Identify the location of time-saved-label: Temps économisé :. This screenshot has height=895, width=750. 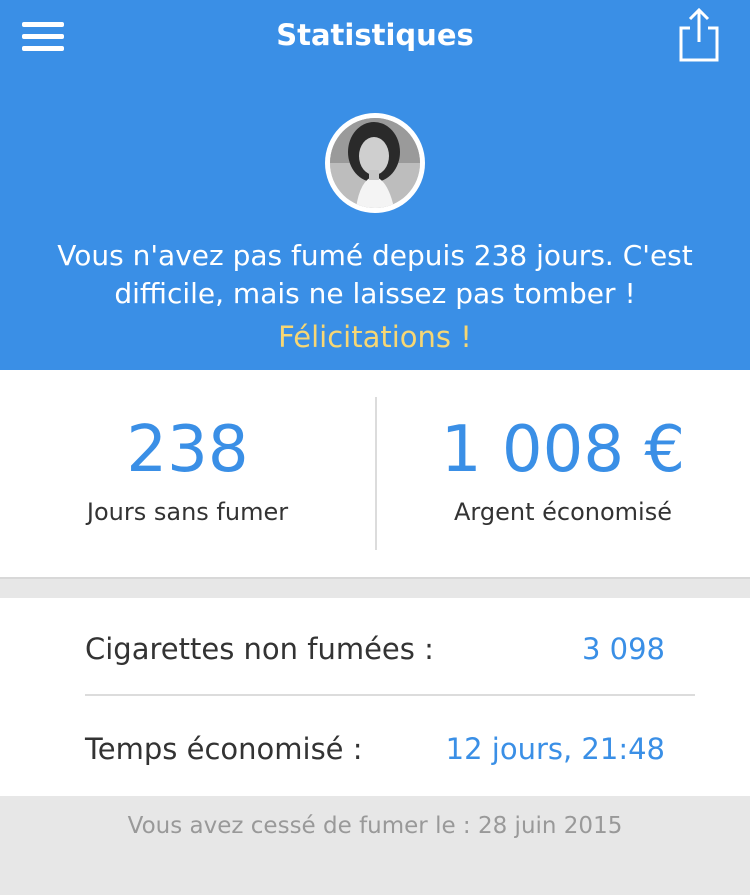
(224, 749).